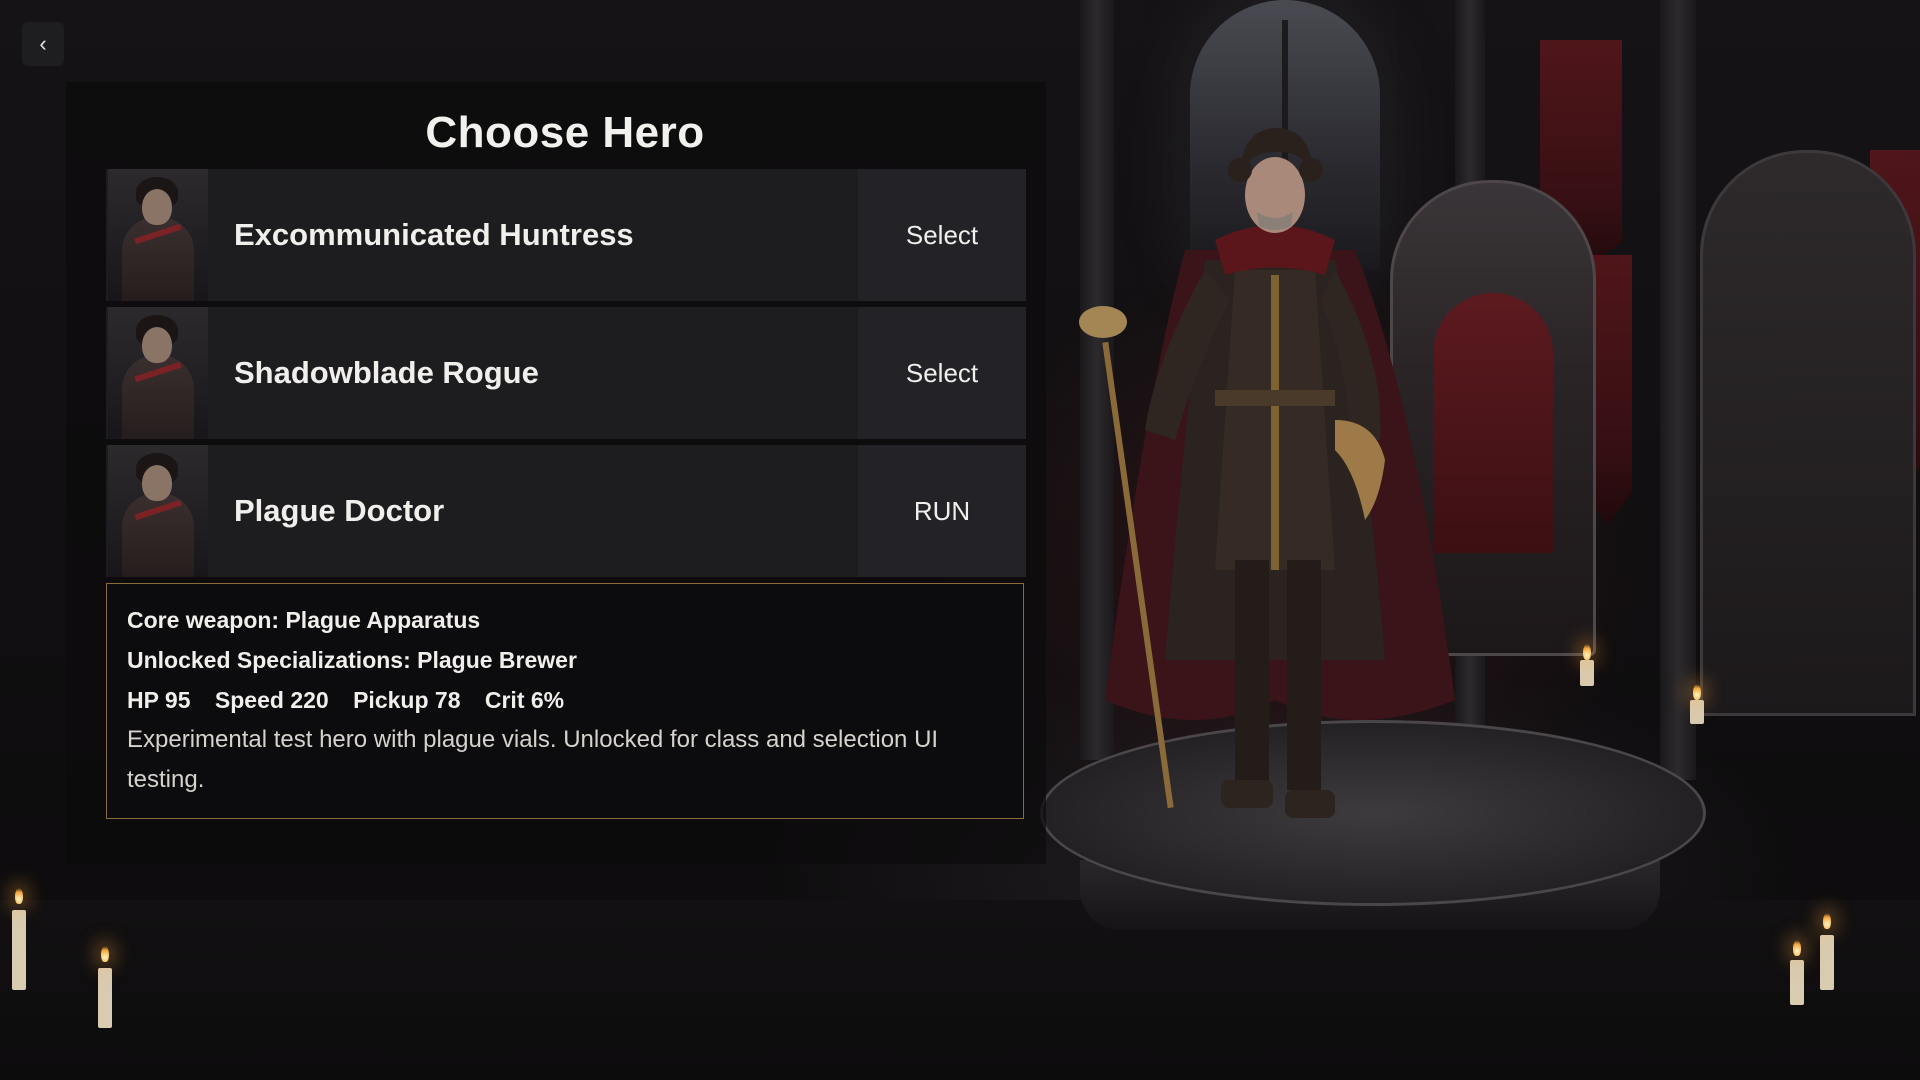  What do you see at coordinates (524, 700) in the screenshot?
I see `stat-crit: Crit 6%` at bounding box center [524, 700].